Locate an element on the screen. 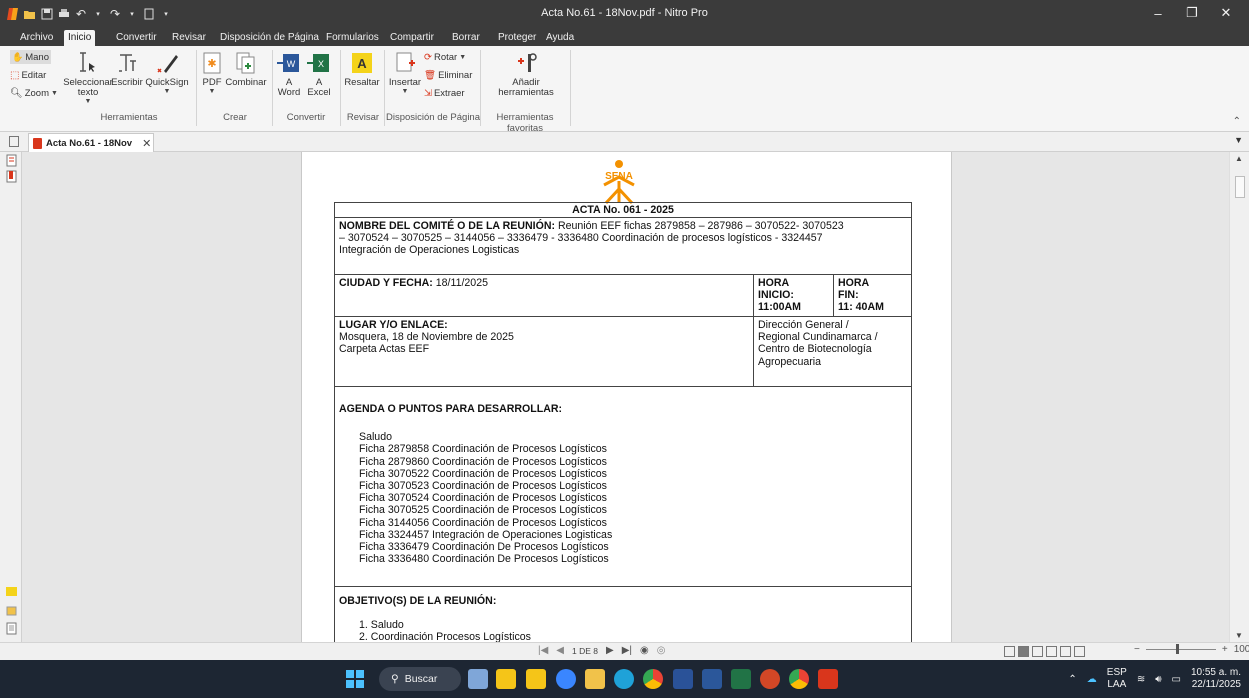  excel-taskbar-icon is located at coordinates (741, 679).